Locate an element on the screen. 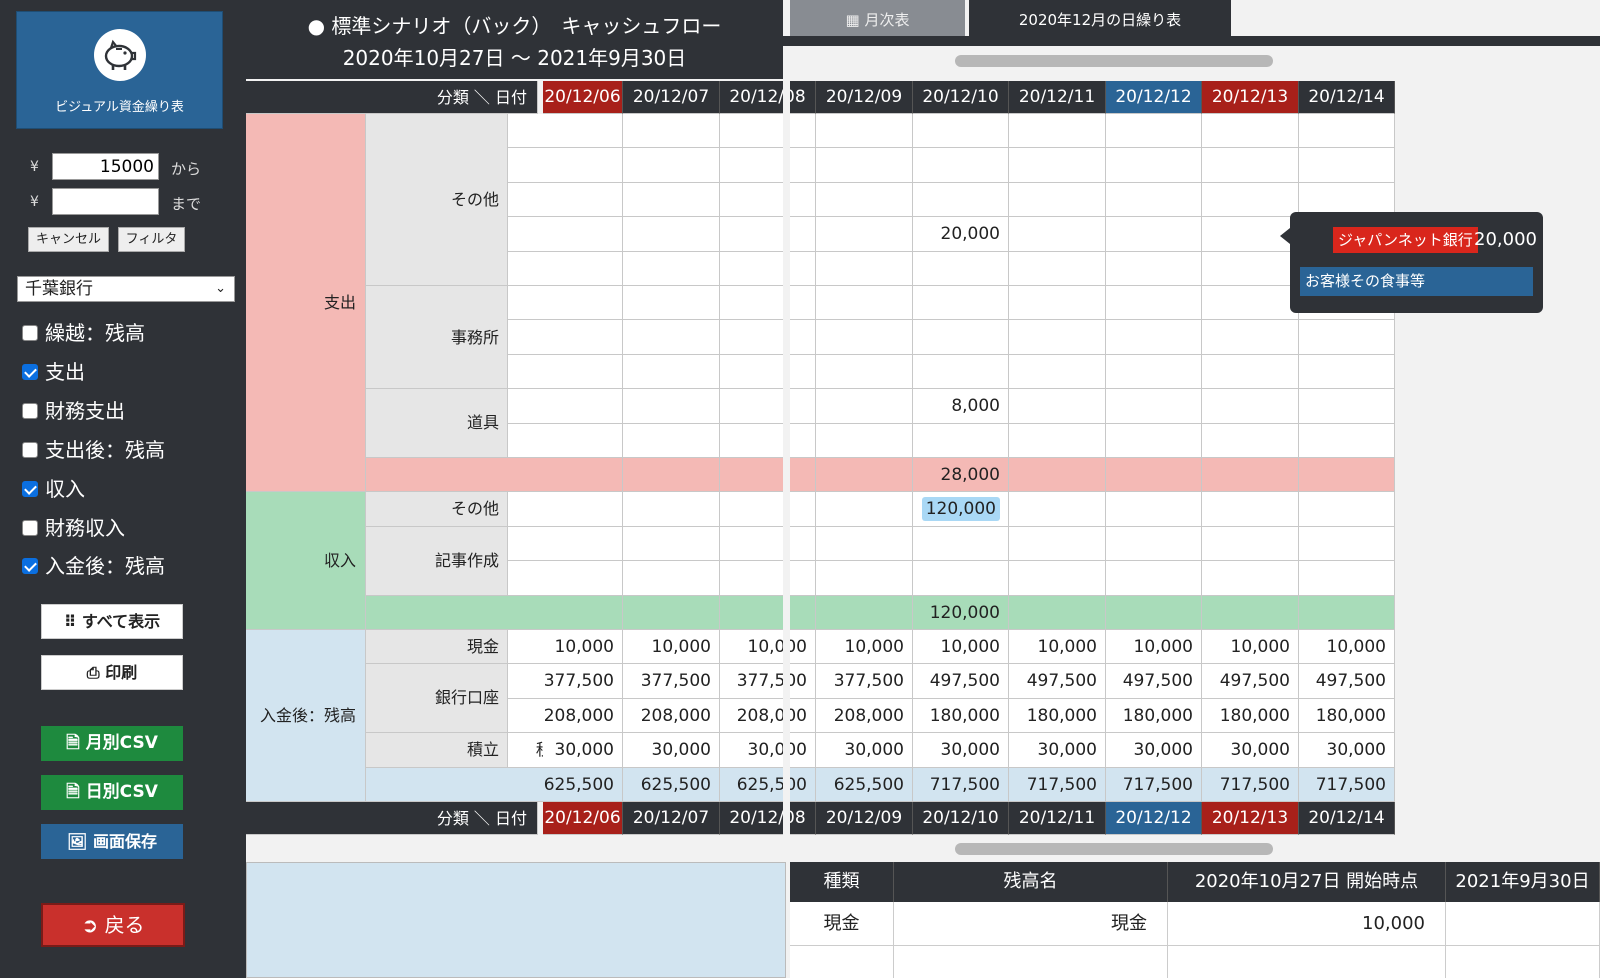  filter-button: フィルタ is located at coordinates (151, 239).